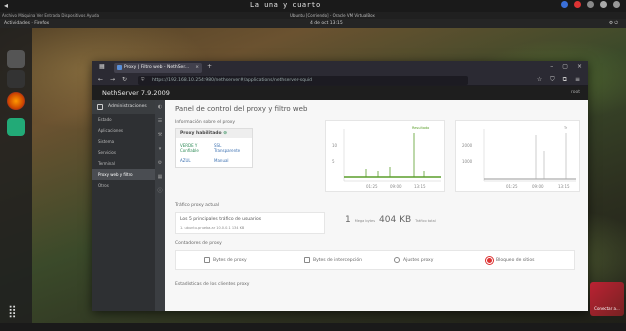 The image size is (626, 331). I want to click on admin-icon, so click(100, 107).